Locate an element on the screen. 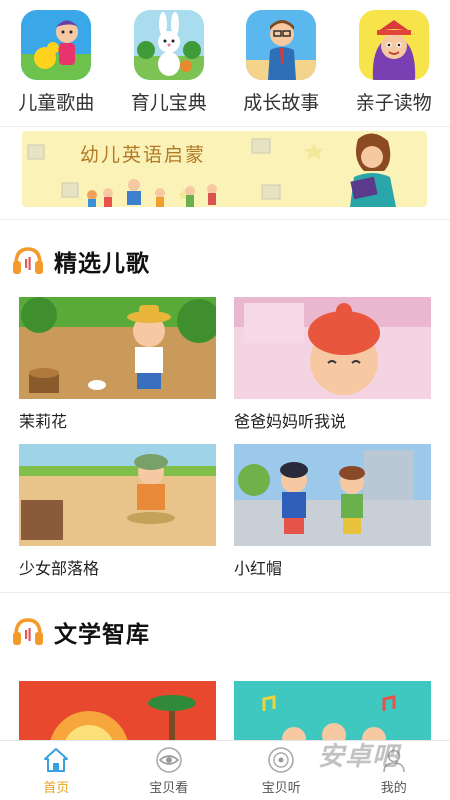  category-label: 儿童歌曲 is located at coordinates (56, 103).